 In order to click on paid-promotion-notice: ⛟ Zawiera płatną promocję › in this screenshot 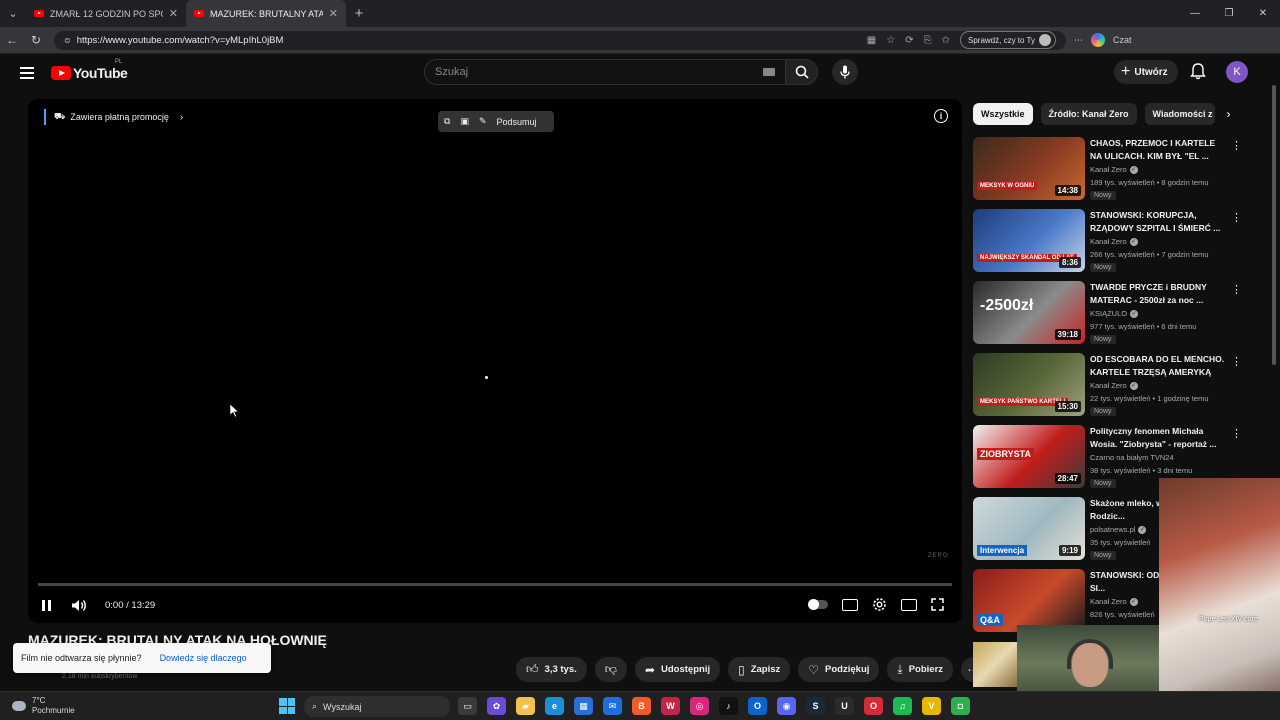, I will do `click(113, 117)`.